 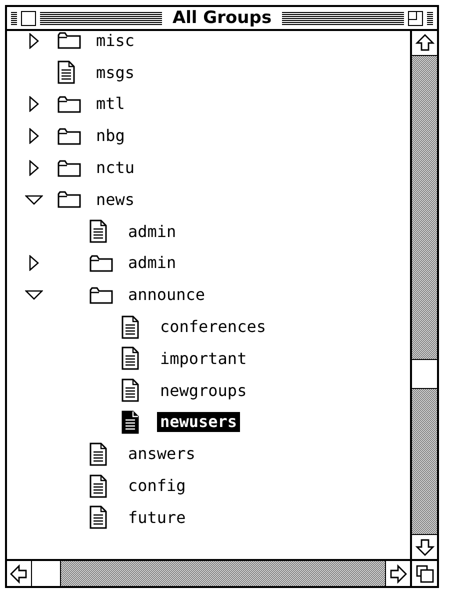 What do you see at coordinates (110, 104) in the screenshot?
I see `tree-item: mtl` at bounding box center [110, 104].